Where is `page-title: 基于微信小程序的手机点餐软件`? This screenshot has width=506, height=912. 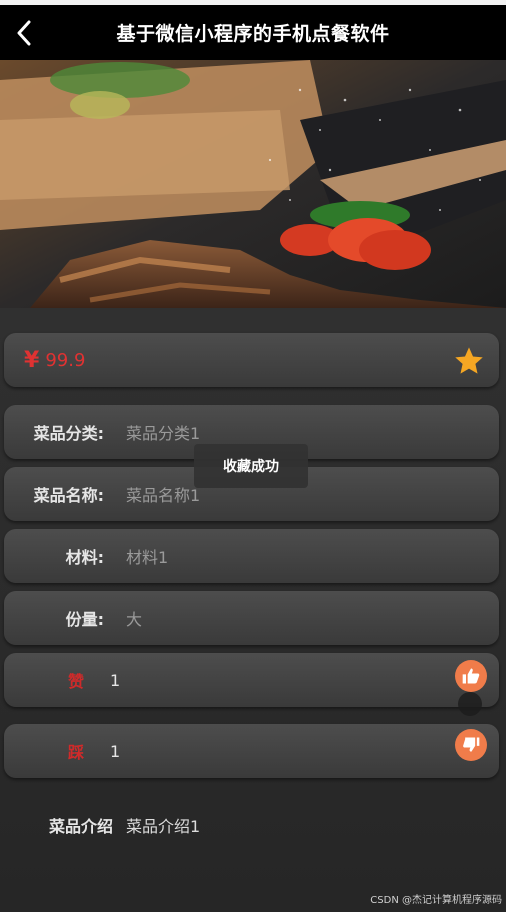 page-title: 基于微信小程序的手机点餐软件 is located at coordinates (253, 34).